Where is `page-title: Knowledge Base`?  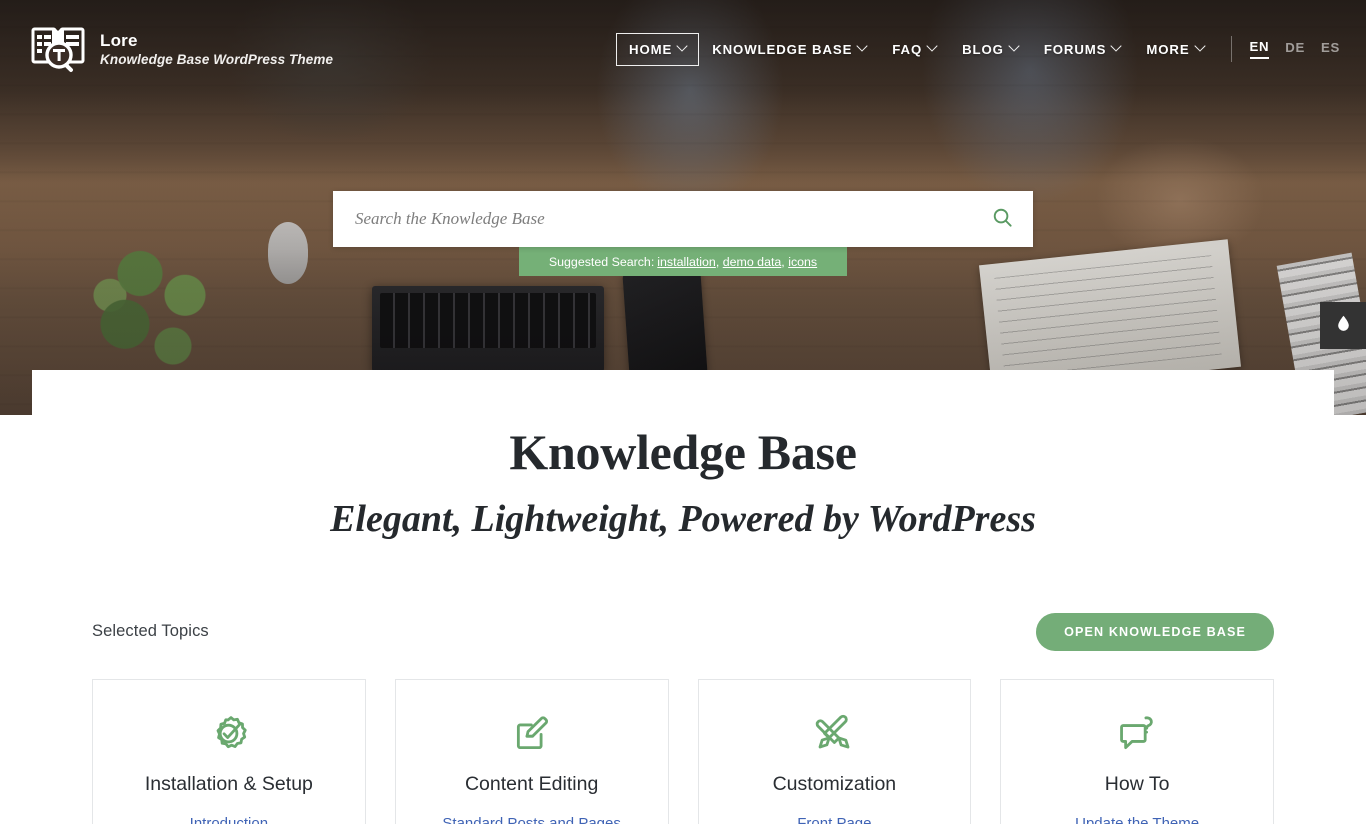
page-title: Knowledge Base is located at coordinates (683, 452).